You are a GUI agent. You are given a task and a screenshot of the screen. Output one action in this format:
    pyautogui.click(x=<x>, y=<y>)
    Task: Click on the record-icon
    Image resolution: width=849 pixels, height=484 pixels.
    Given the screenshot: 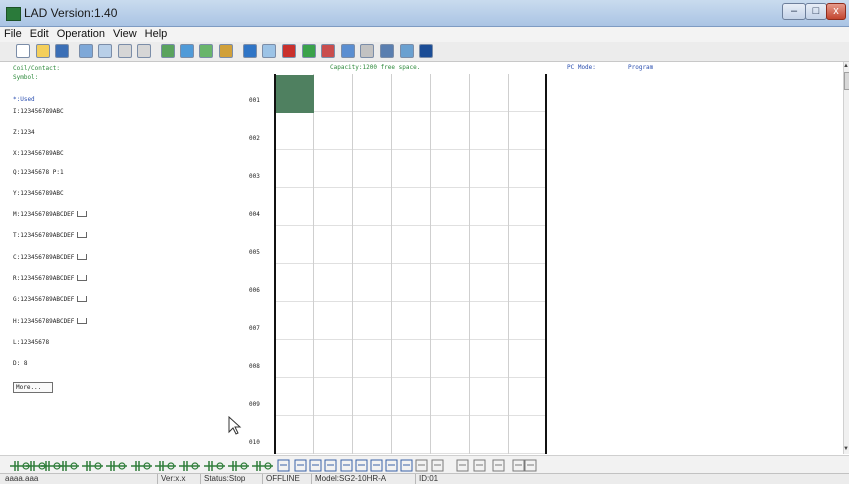 What is the action you would take?
    pyautogui.click(x=328, y=51)
    